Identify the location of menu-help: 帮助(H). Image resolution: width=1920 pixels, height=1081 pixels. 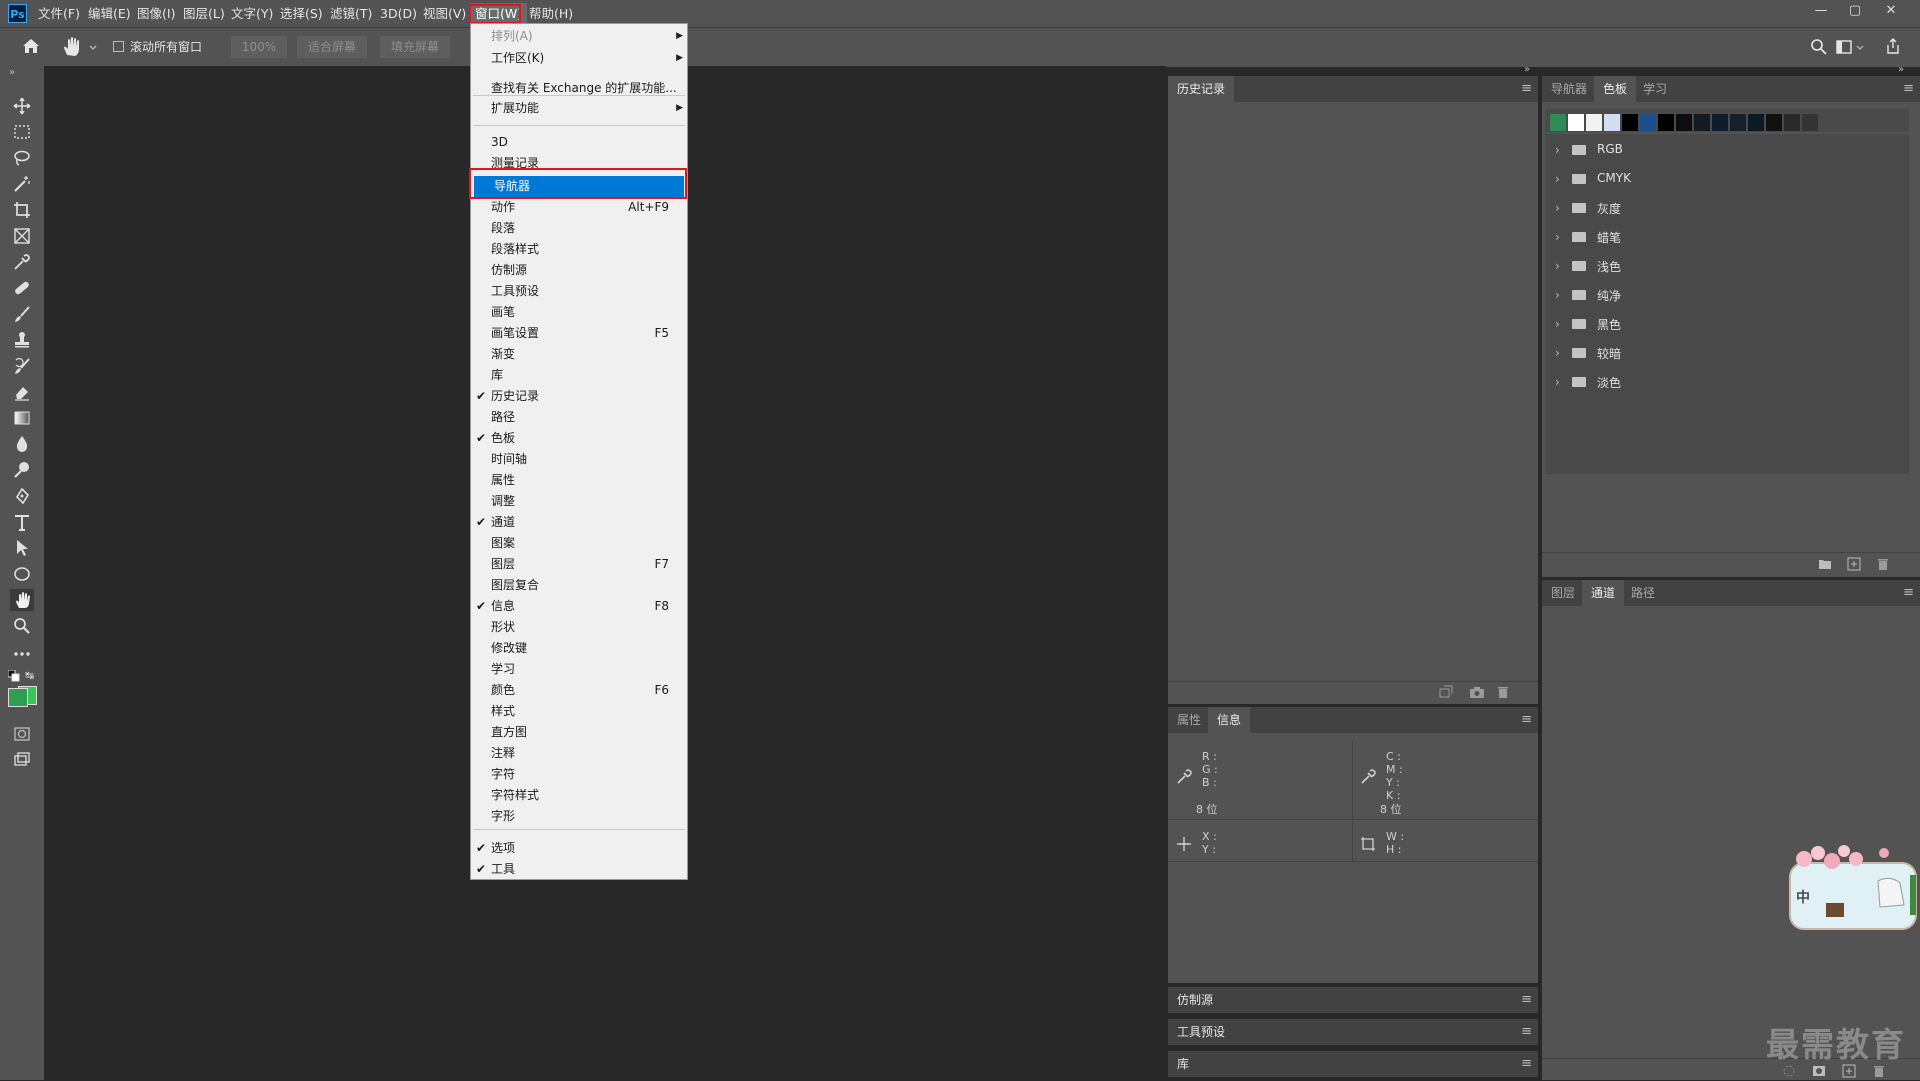
(551, 13).